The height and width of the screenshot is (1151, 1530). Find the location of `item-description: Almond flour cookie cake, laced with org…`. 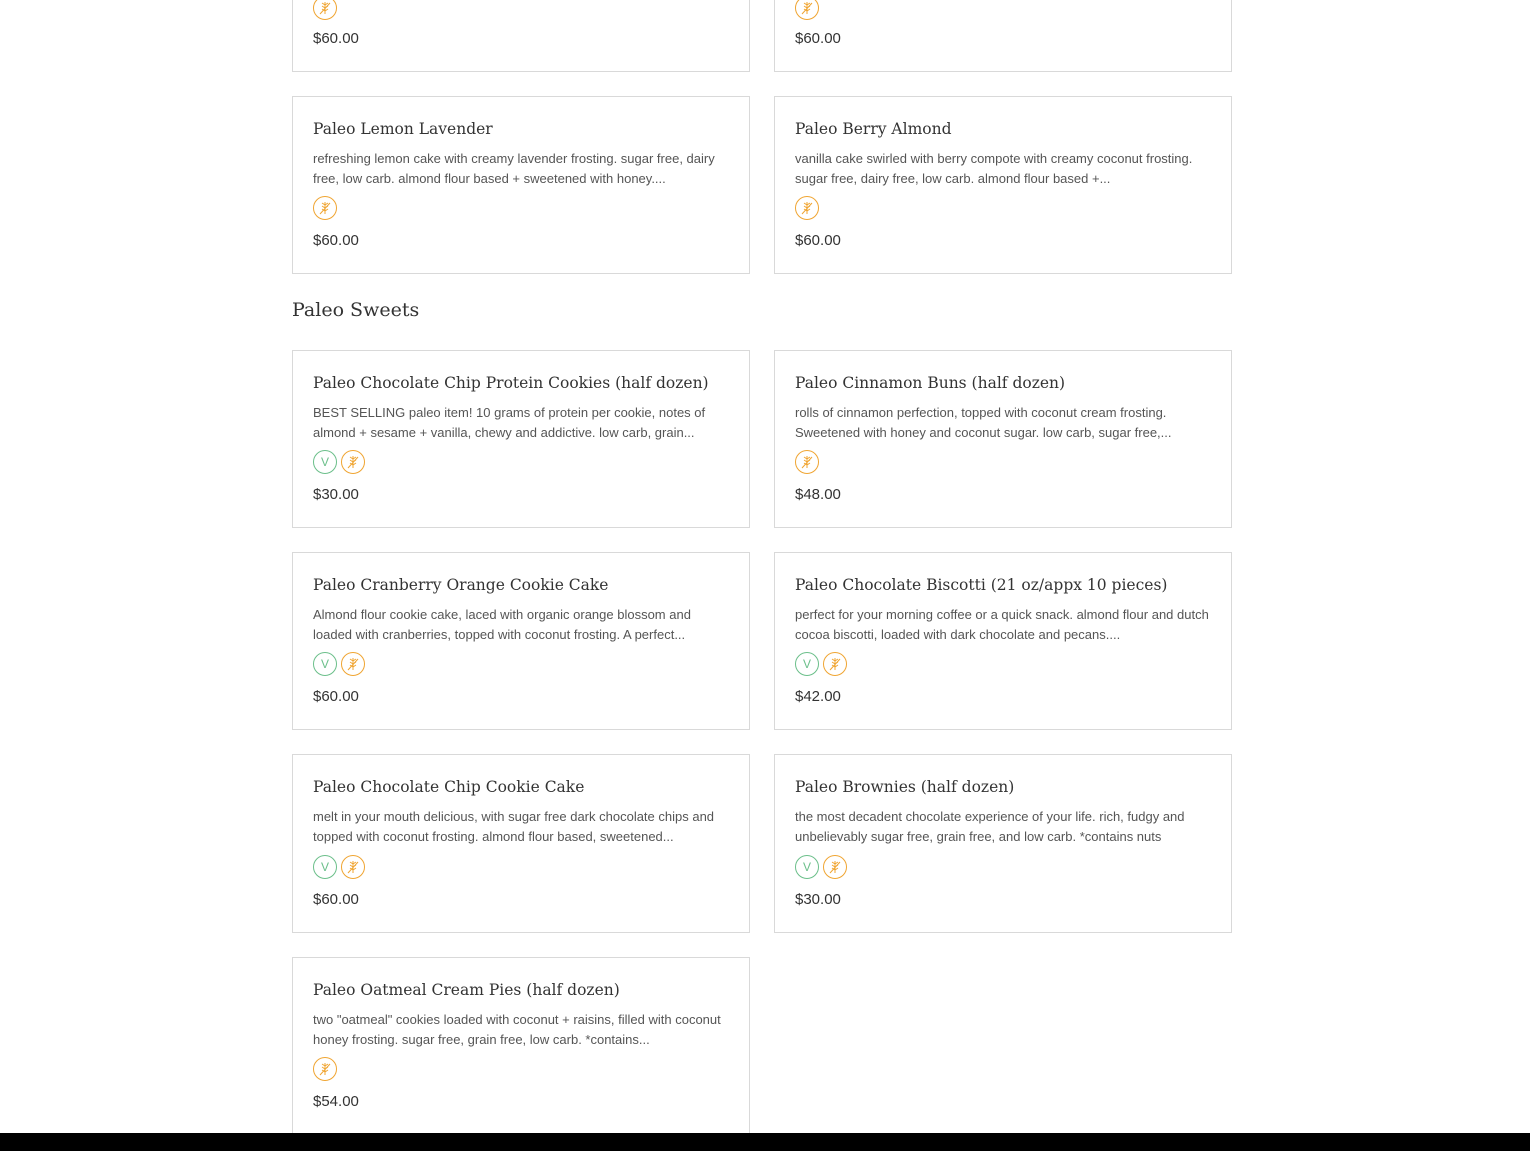

item-description: Almond flour cookie cake, laced with org… is located at coordinates (502, 624).